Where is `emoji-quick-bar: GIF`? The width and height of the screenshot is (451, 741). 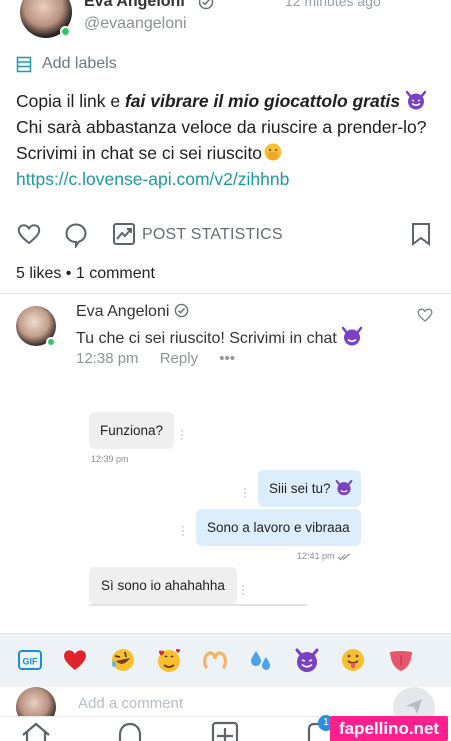
emoji-quick-bar: GIF is located at coordinates (225, 660).